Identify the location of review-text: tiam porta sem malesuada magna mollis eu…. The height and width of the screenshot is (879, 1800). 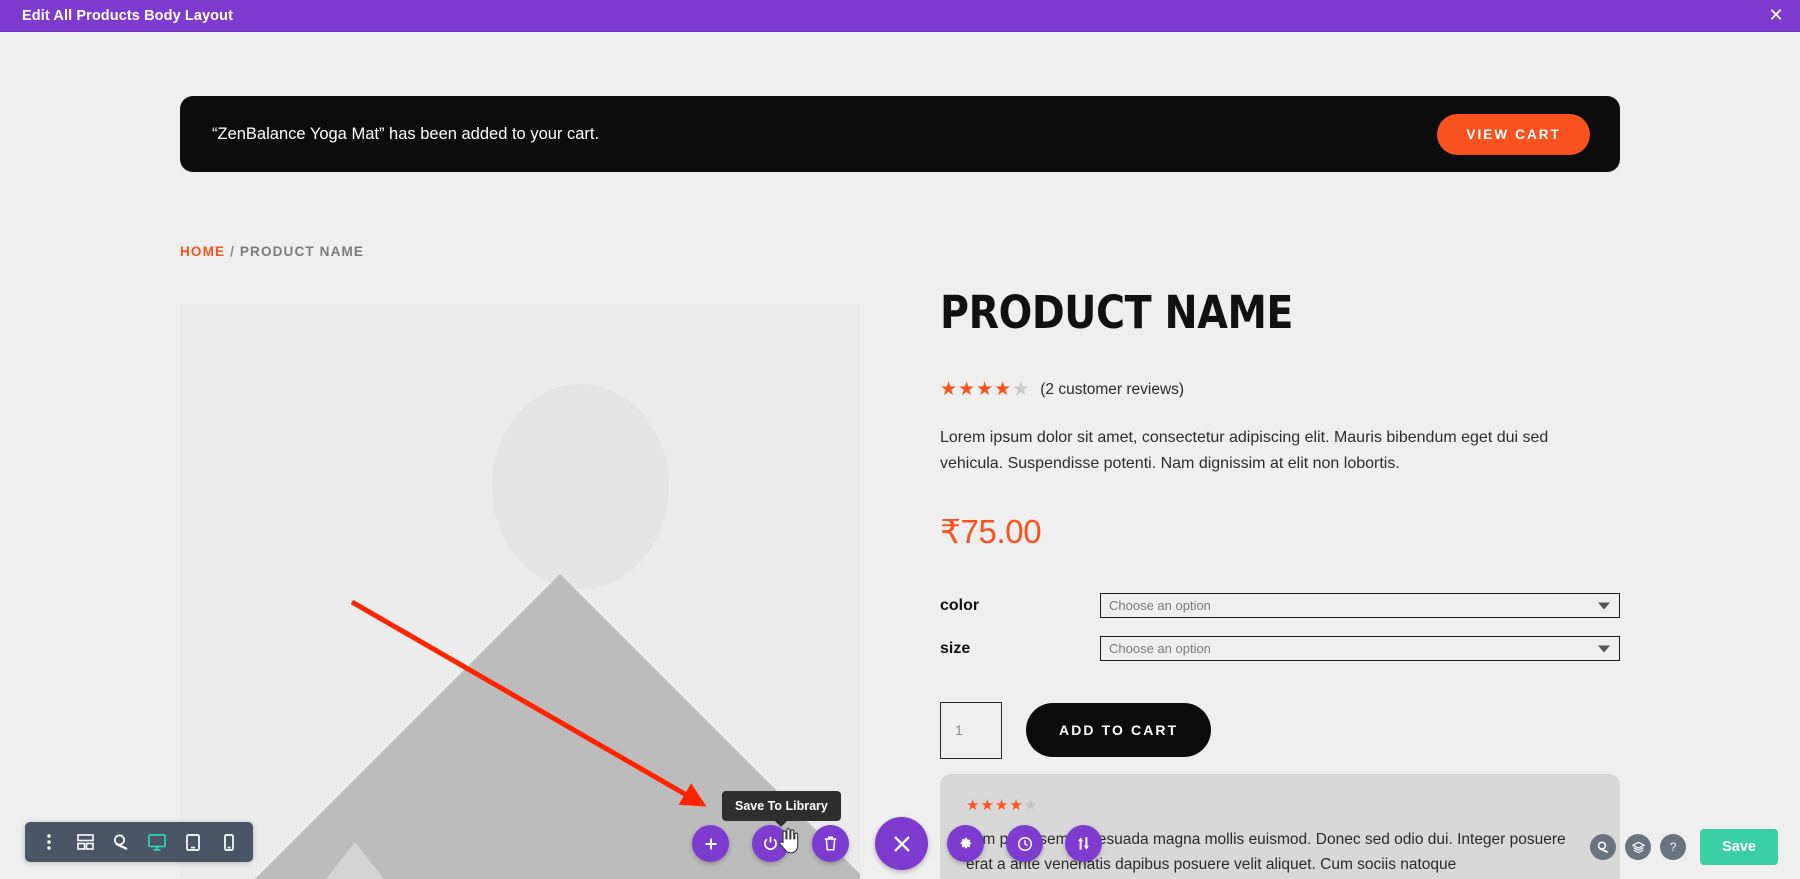
(1266, 852).